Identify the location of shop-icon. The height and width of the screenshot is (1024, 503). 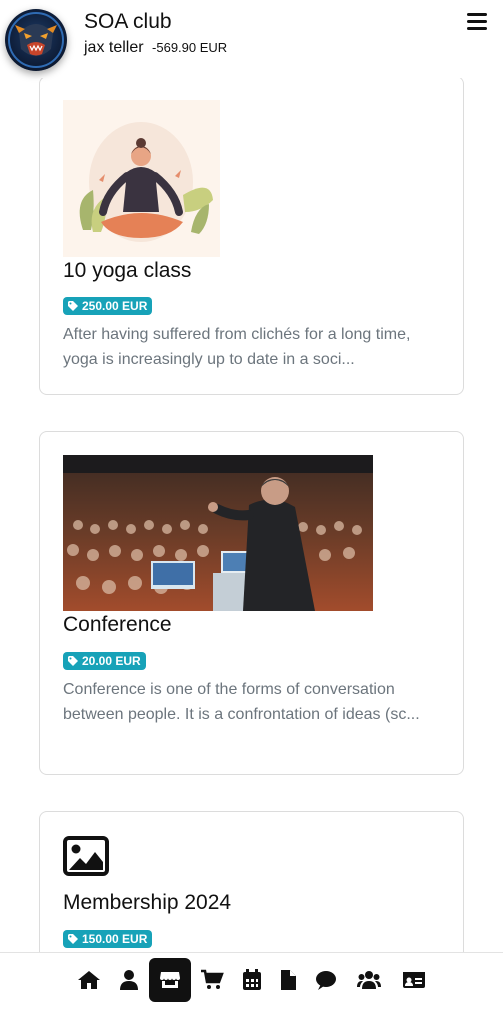
(170, 980).